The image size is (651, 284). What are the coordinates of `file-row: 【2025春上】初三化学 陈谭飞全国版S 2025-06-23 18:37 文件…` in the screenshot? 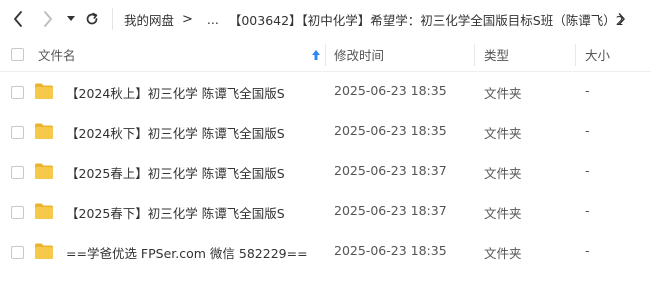 It's located at (325, 172).